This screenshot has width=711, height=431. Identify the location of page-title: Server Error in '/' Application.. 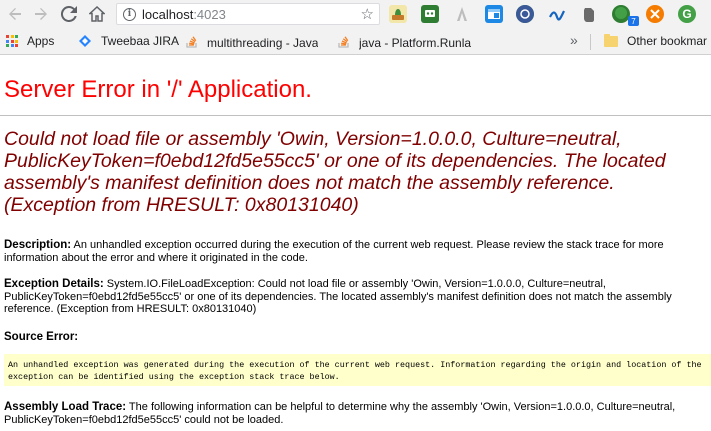
(158, 89).